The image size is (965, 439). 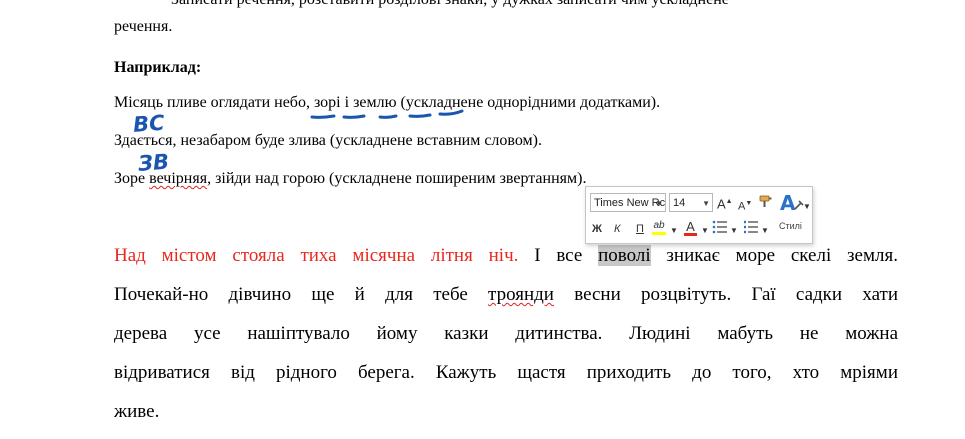 I want to click on format-painter-icon, so click(x=765, y=201).